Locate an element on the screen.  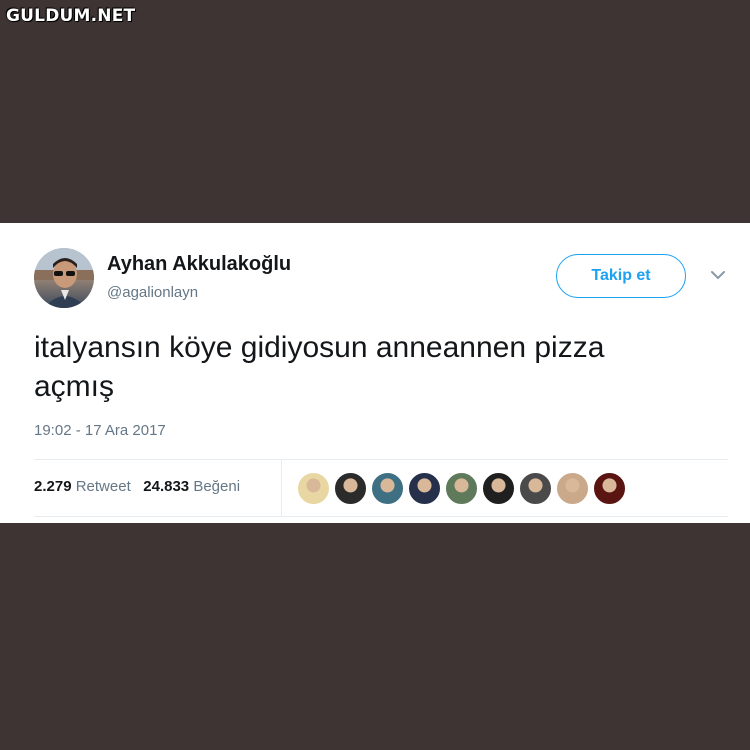
avatar-image is located at coordinates (64, 278).